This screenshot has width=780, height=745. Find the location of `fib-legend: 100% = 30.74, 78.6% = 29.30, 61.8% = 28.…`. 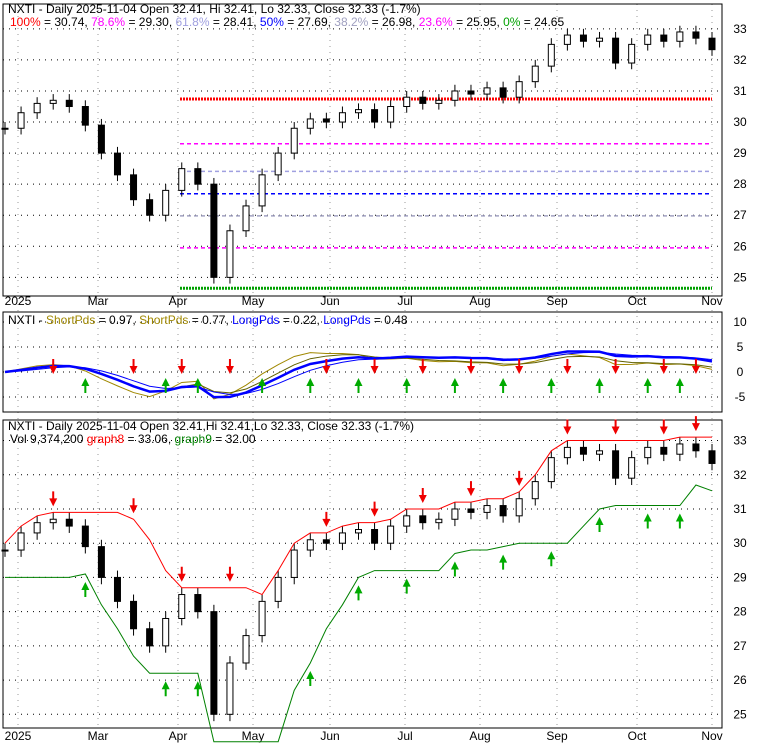

fib-legend: 100% = 30.74, 78.6% = 29.30, 61.8% = 28.… is located at coordinates (287, 22).